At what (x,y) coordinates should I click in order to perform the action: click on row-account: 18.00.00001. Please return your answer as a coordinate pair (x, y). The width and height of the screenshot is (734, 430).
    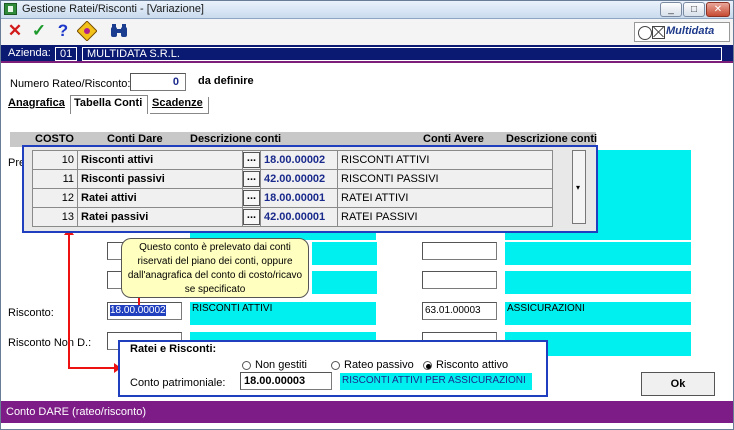
    Looking at the image, I should click on (299, 198).